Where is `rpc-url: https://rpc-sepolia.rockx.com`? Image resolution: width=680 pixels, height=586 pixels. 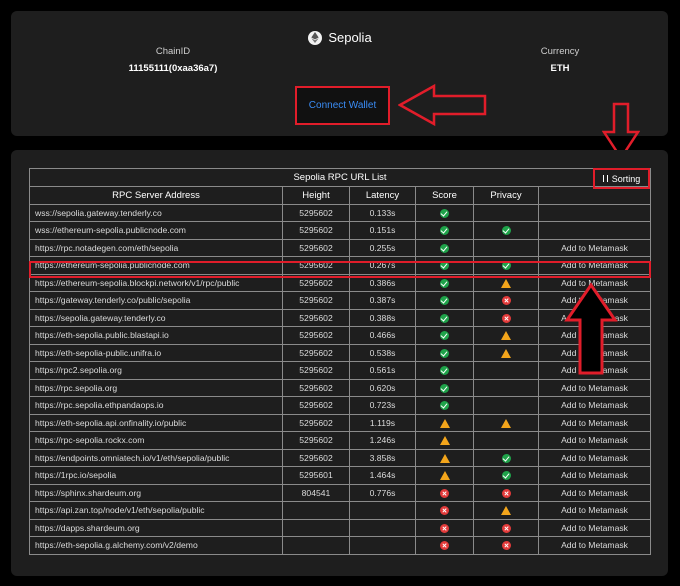 rpc-url: https://rpc-sepolia.rockx.com is located at coordinates (156, 440).